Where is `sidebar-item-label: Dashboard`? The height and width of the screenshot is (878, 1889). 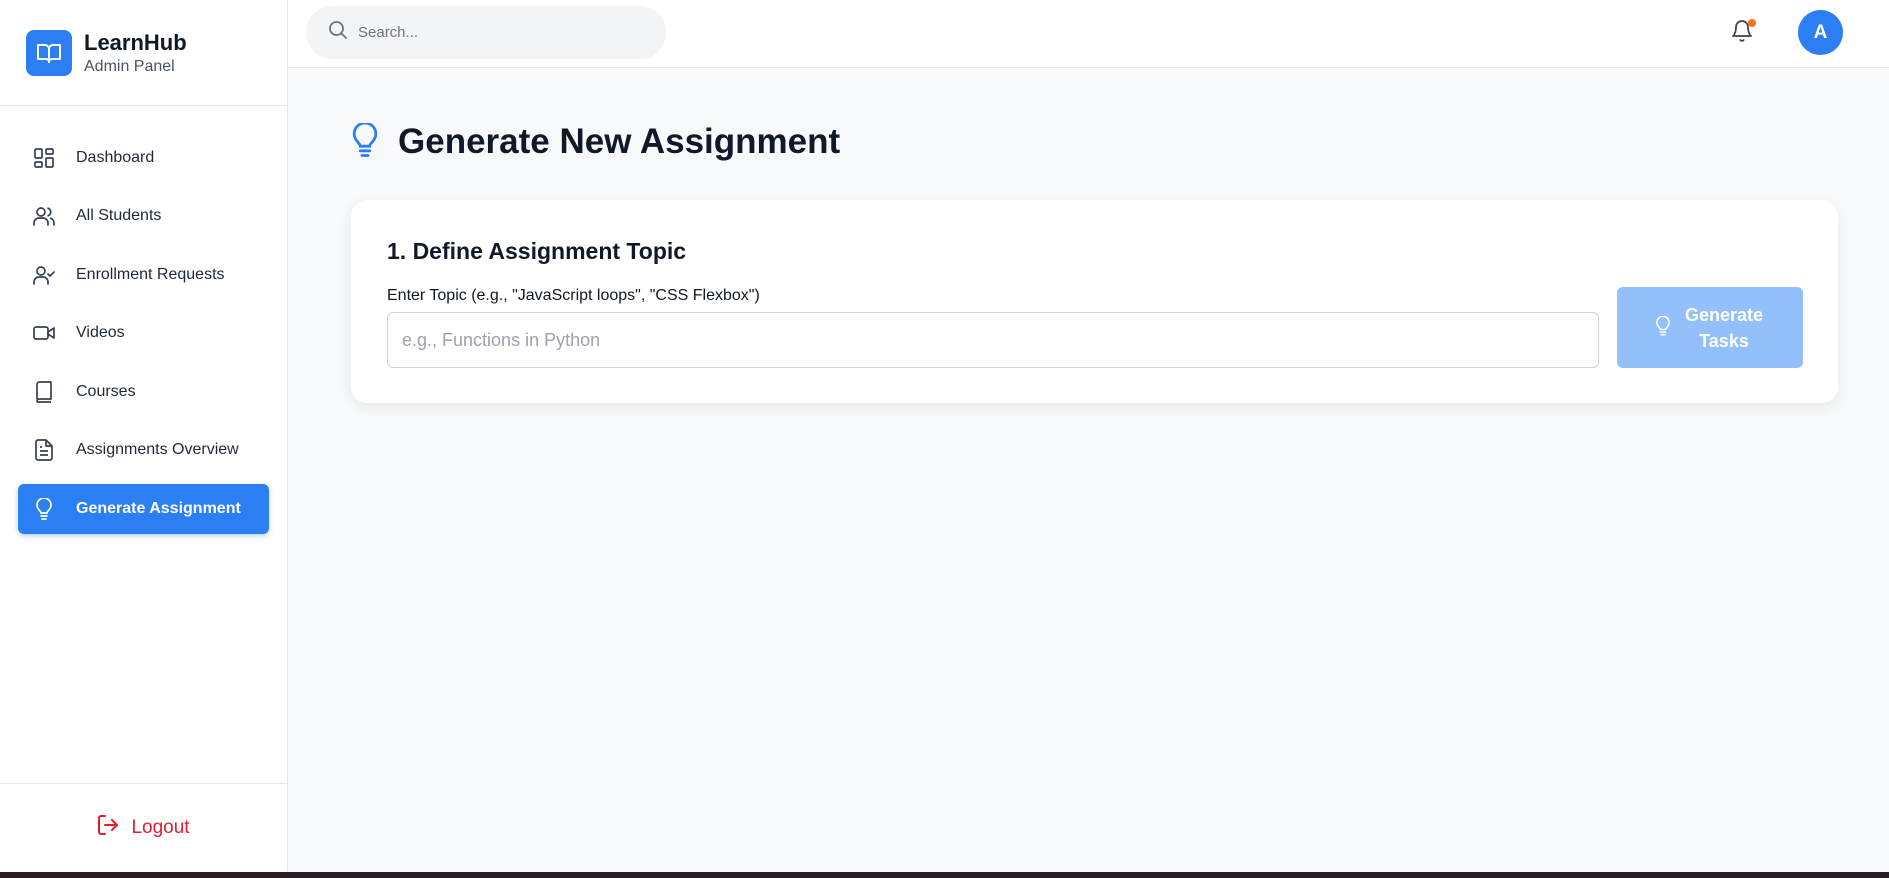
sidebar-item-label: Dashboard is located at coordinates (115, 157).